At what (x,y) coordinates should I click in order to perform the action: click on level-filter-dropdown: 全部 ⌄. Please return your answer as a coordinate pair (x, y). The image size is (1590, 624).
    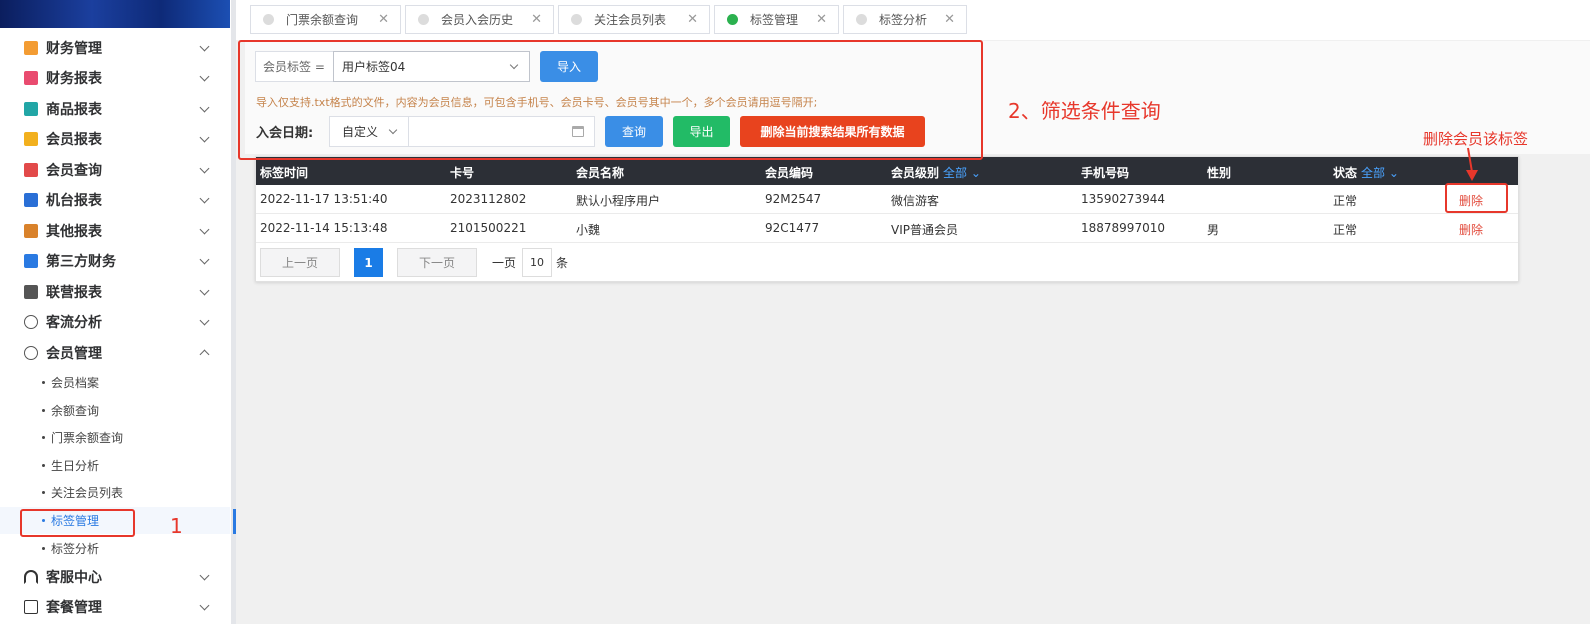
    Looking at the image, I should click on (962, 173).